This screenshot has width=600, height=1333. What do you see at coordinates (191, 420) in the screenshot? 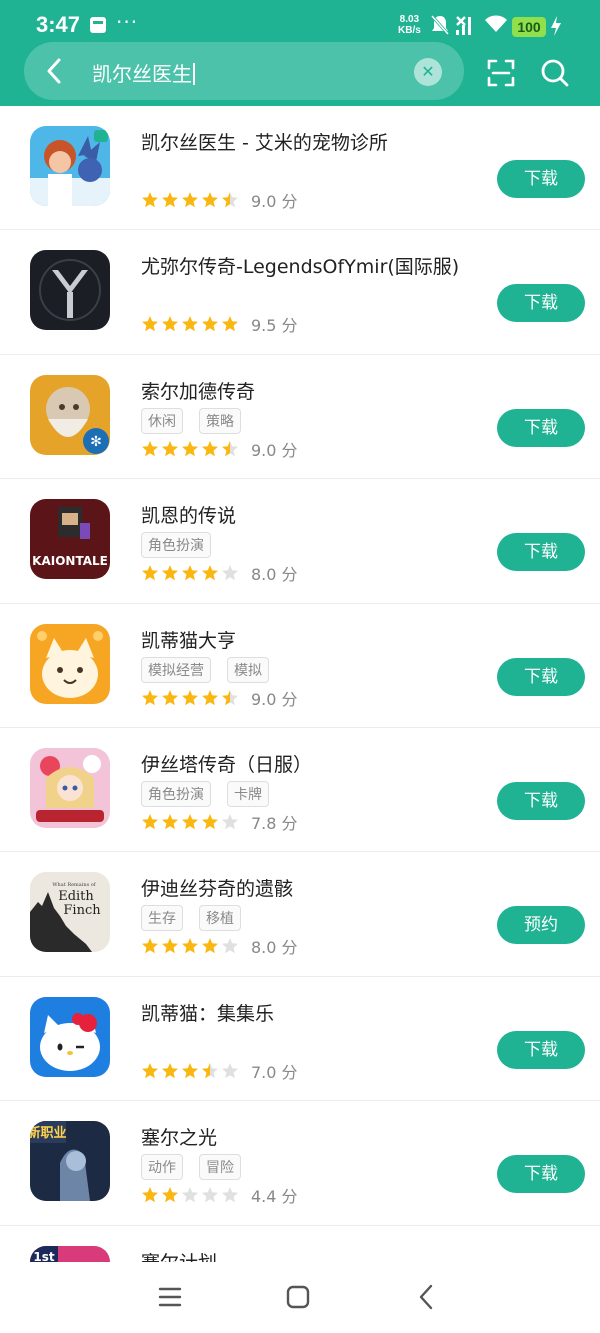
I see `tag-list: 休闲 策略` at bounding box center [191, 420].